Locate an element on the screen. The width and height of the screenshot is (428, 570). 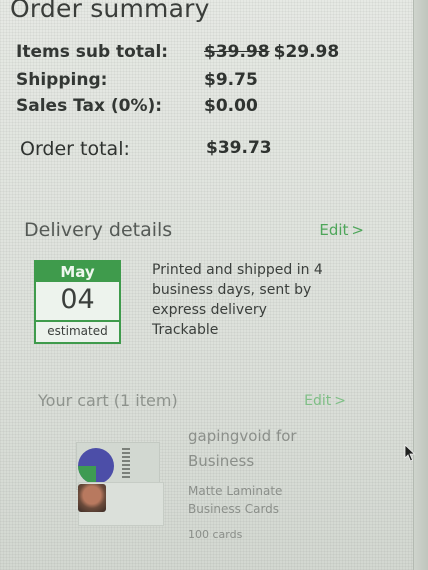
product-material-line-1: Matte Laminate is located at coordinates (235, 491).